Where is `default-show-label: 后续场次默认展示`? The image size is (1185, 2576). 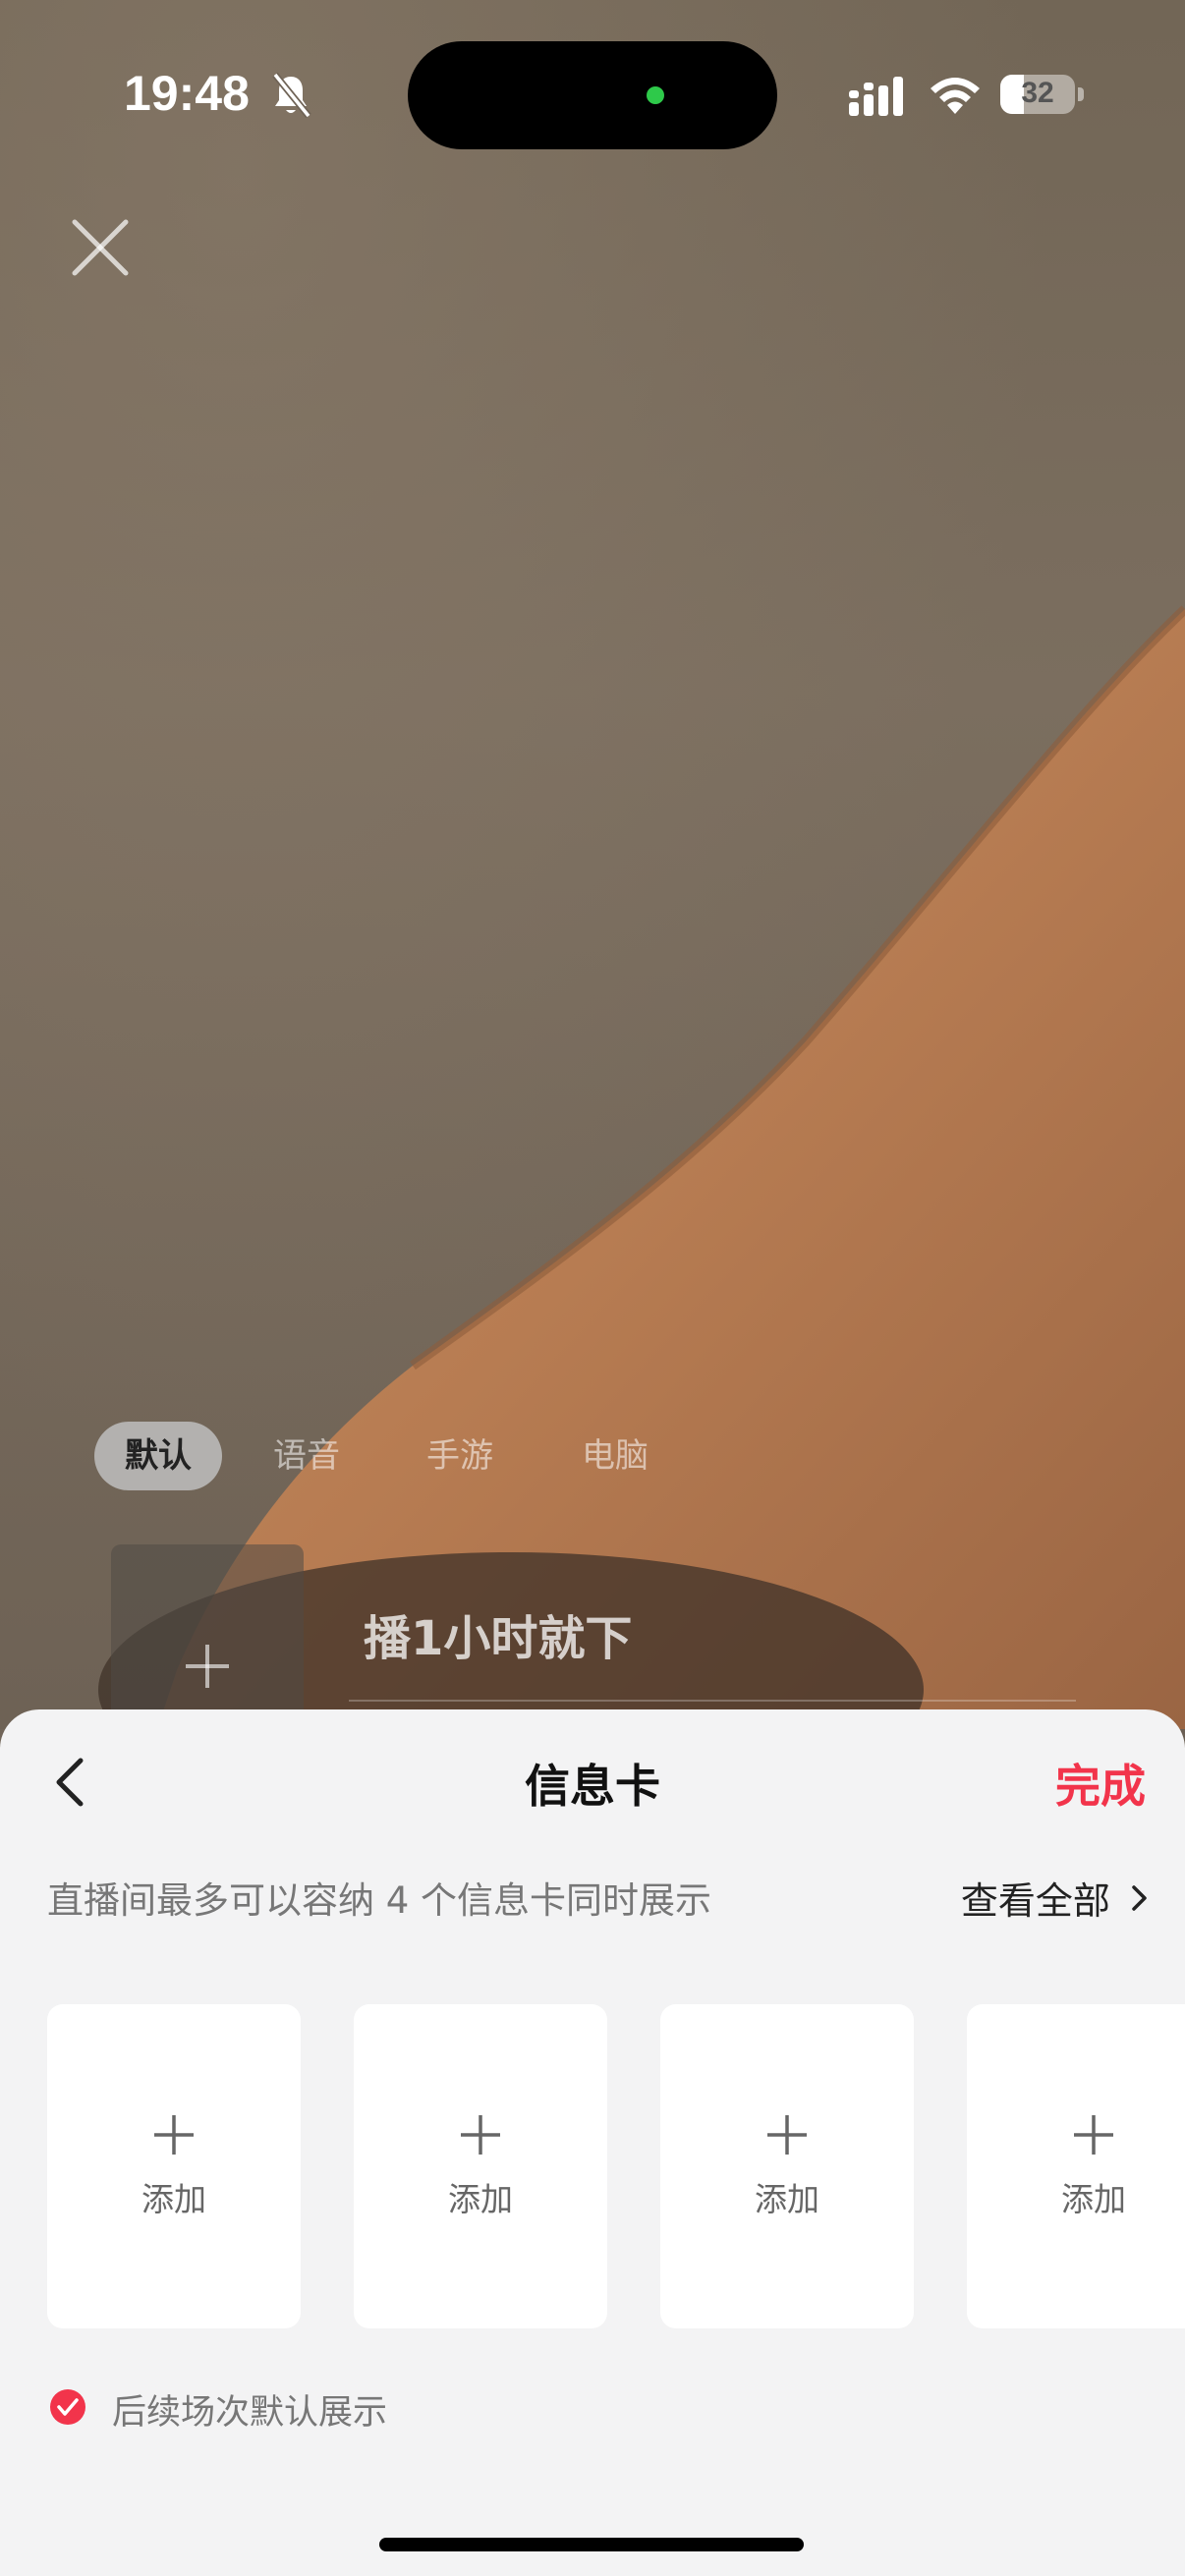 default-show-label: 后续场次默认展示 is located at coordinates (250, 2413).